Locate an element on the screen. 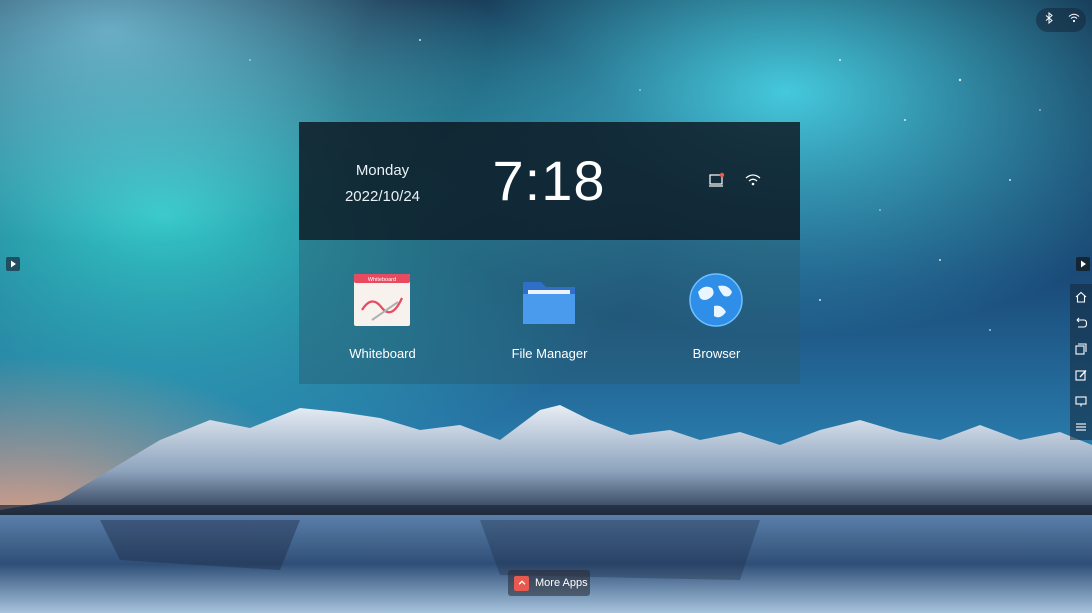  screen-share-icon is located at coordinates (1081, 401).